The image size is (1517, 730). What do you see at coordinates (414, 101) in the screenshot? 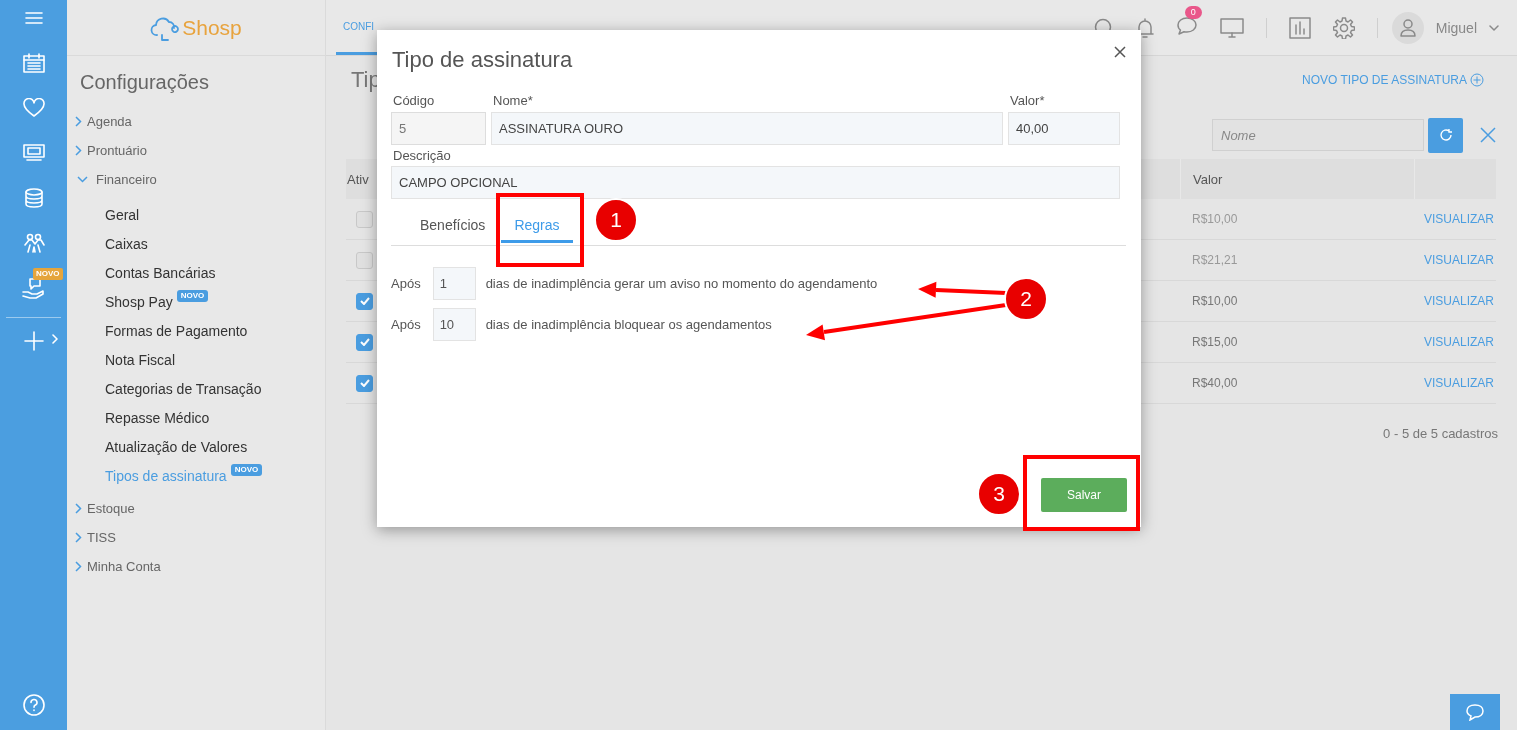
I see `field-label: Código` at bounding box center [414, 101].